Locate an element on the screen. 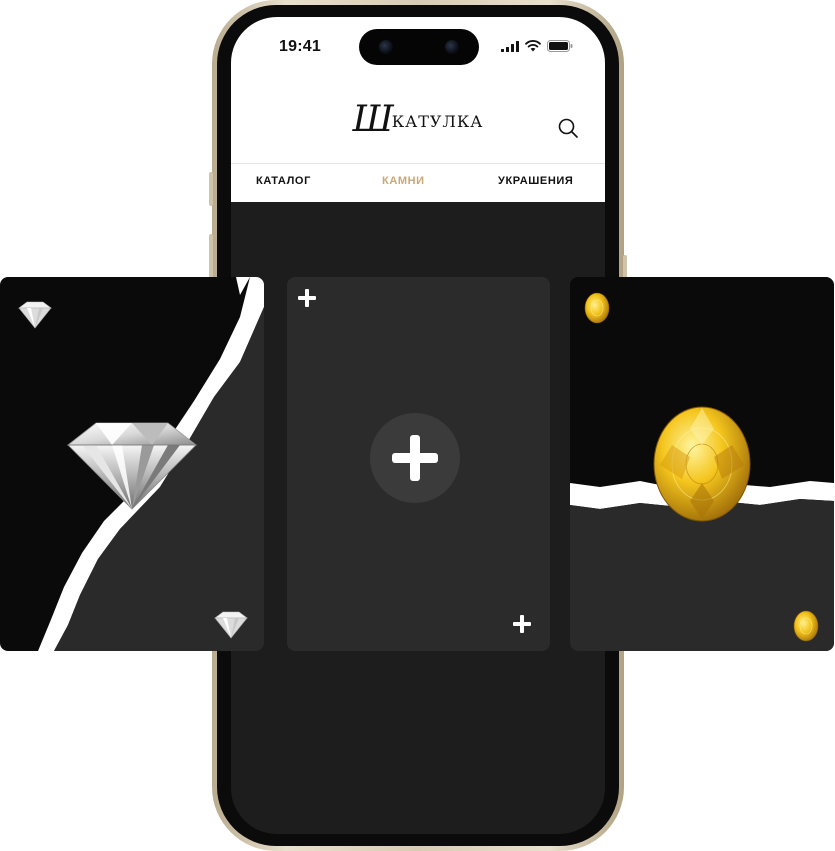 The width and height of the screenshot is (835, 851). diamond-card is located at coordinates (132, 464).